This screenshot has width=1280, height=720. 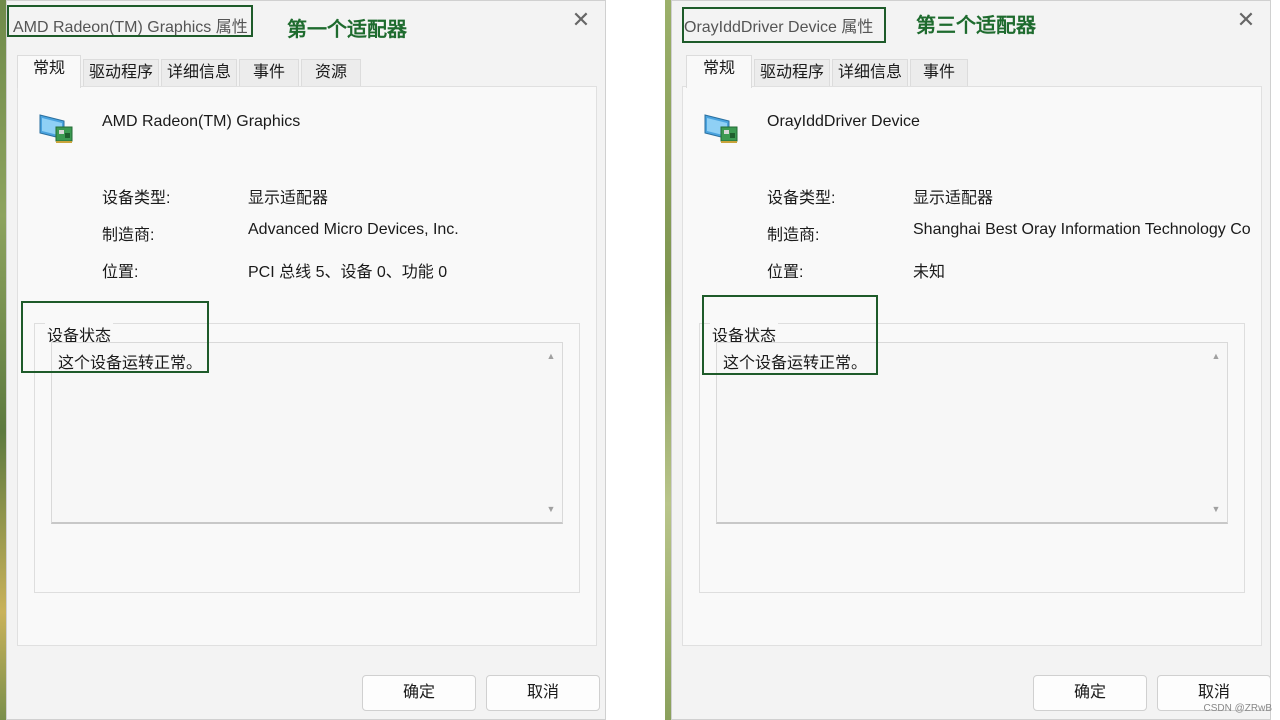 What do you see at coordinates (976, 26) in the screenshot?
I see `annotation-label: 第三个适配器` at bounding box center [976, 26].